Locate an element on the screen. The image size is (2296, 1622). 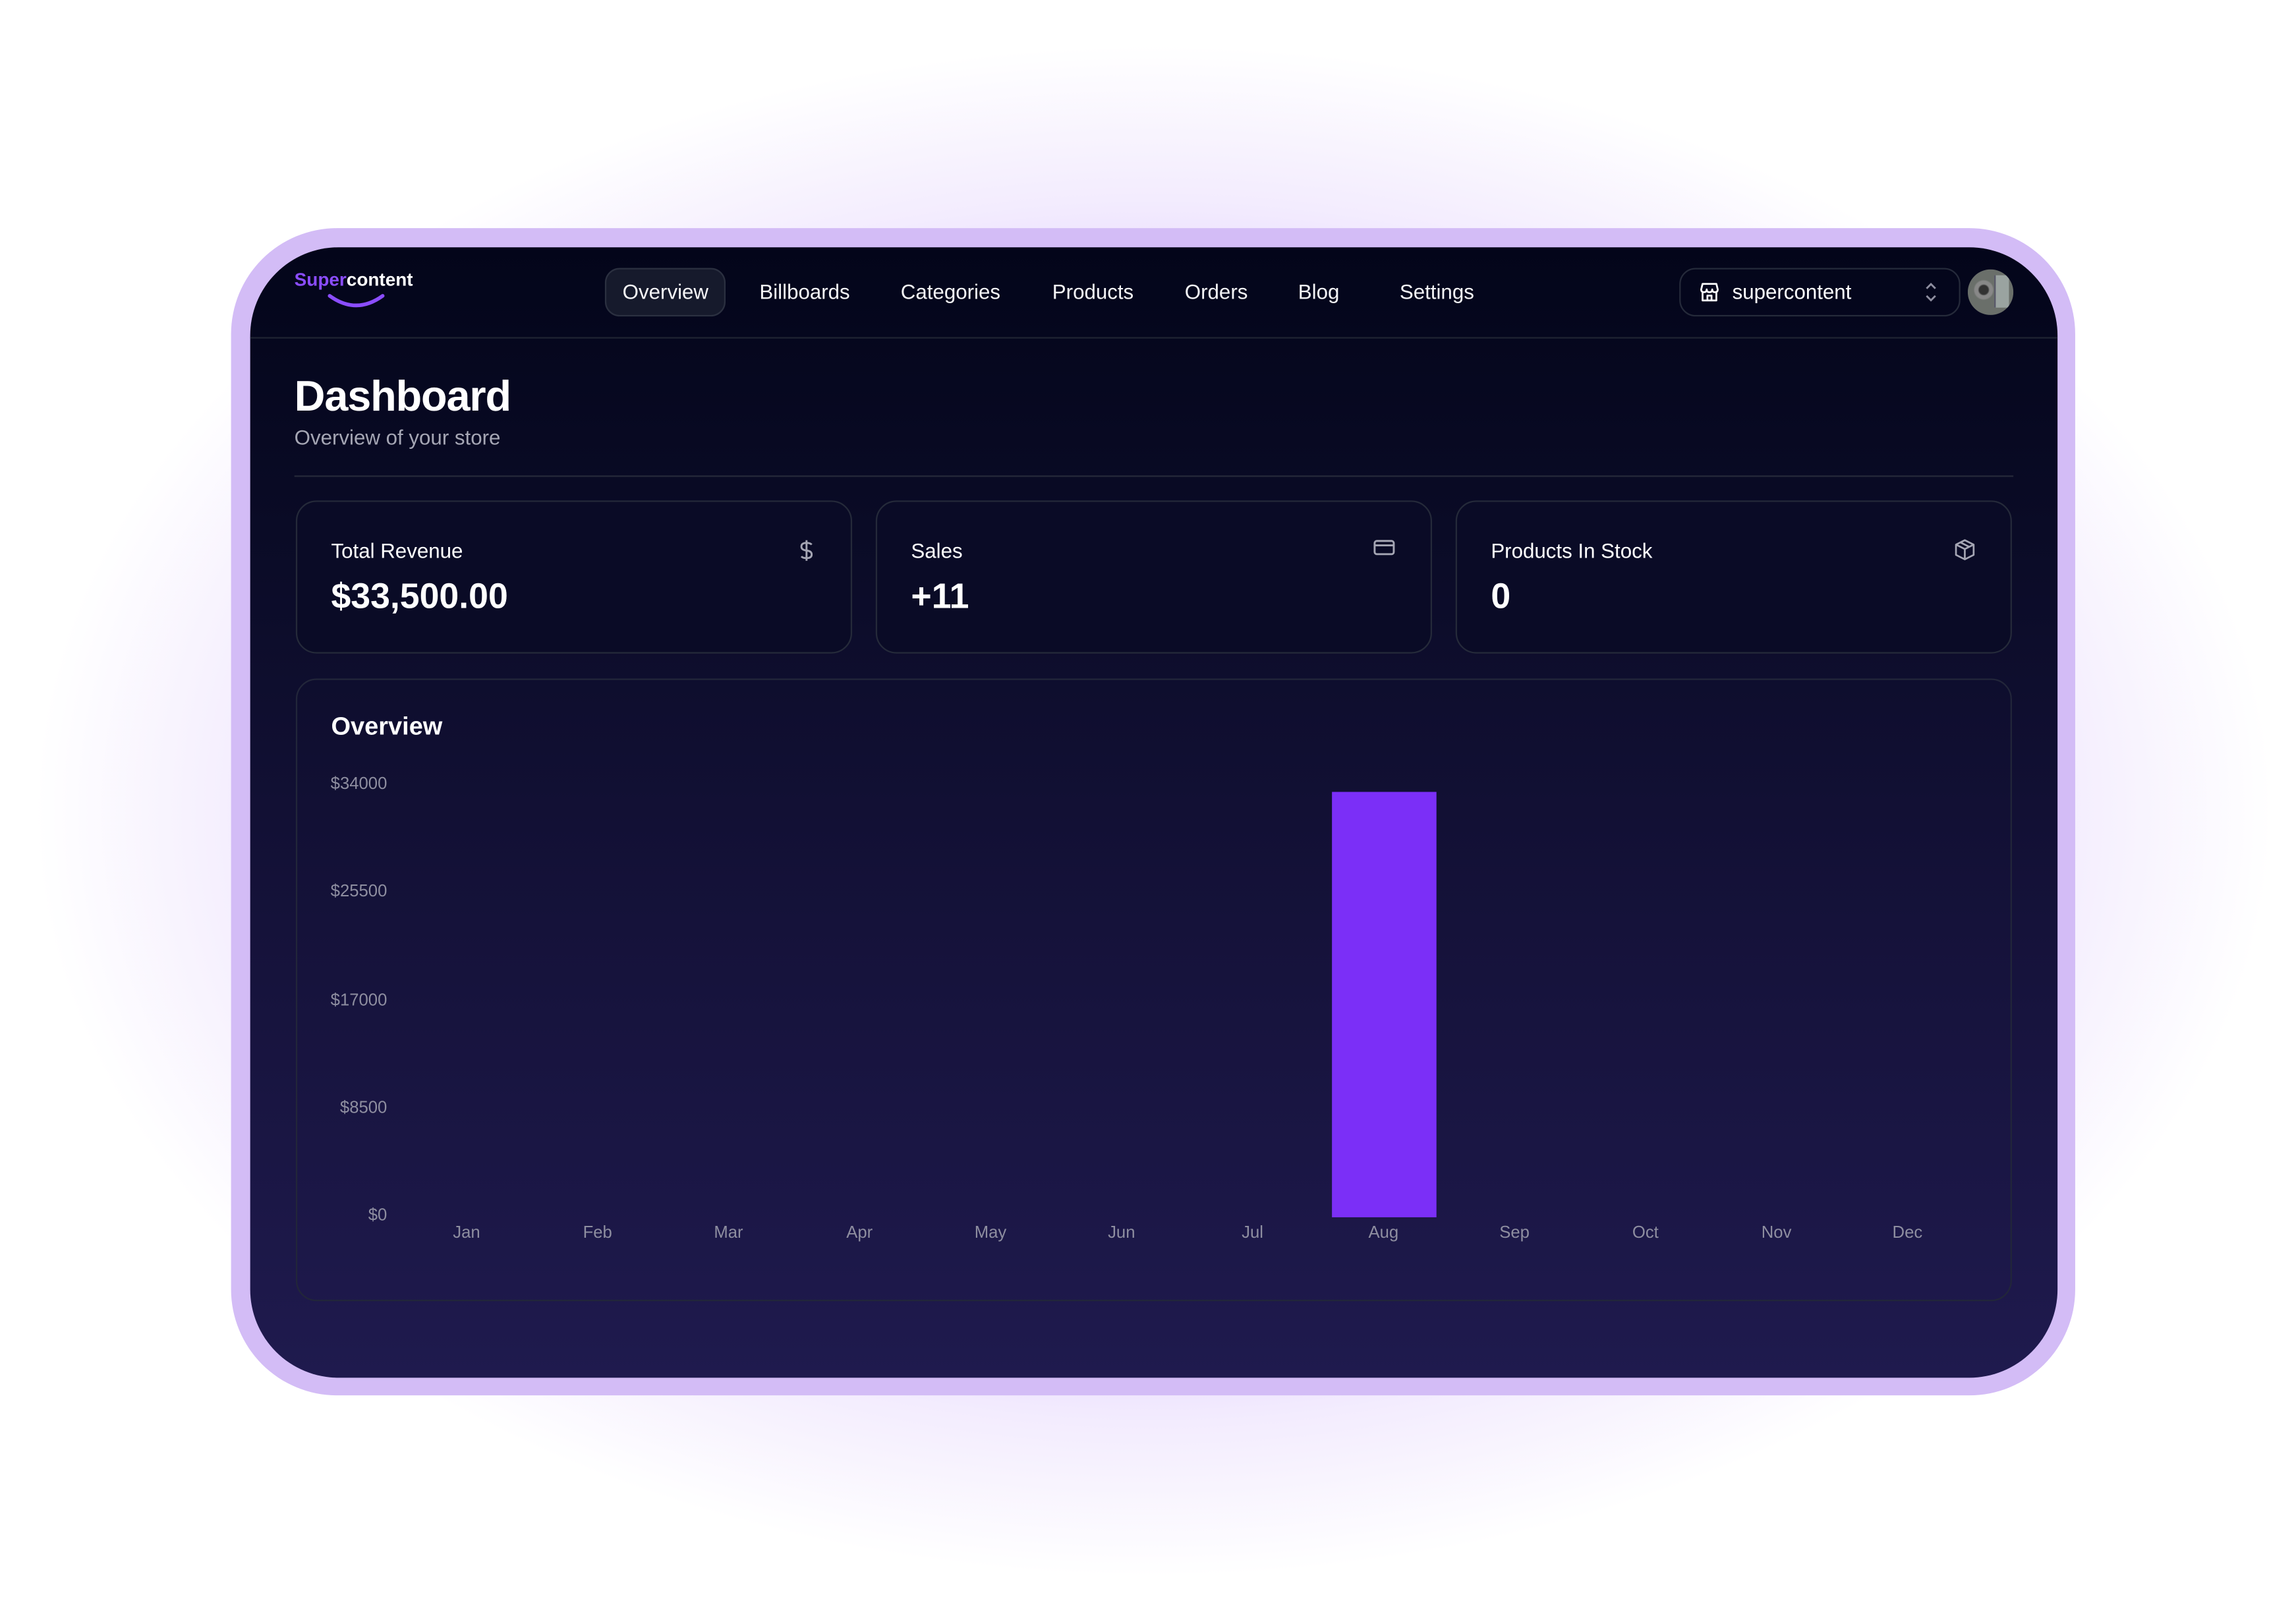
logo: Supercontent is located at coordinates (354, 288).